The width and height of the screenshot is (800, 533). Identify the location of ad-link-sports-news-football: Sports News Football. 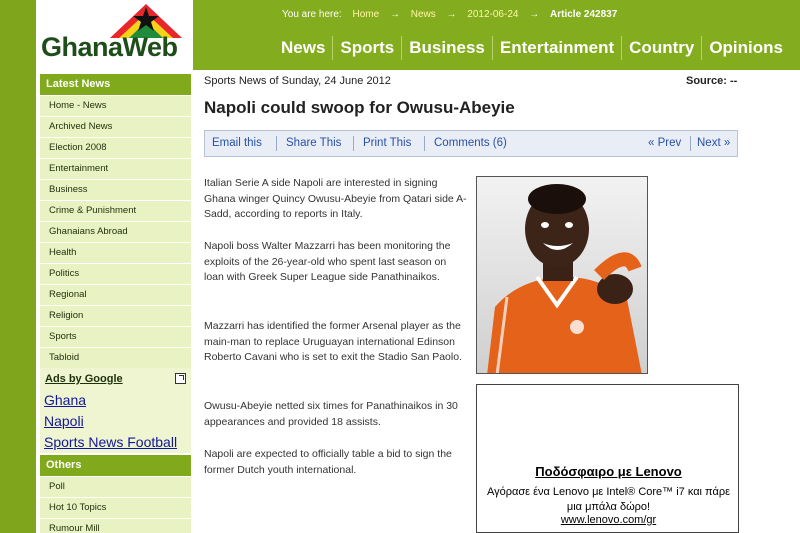
(115, 442).